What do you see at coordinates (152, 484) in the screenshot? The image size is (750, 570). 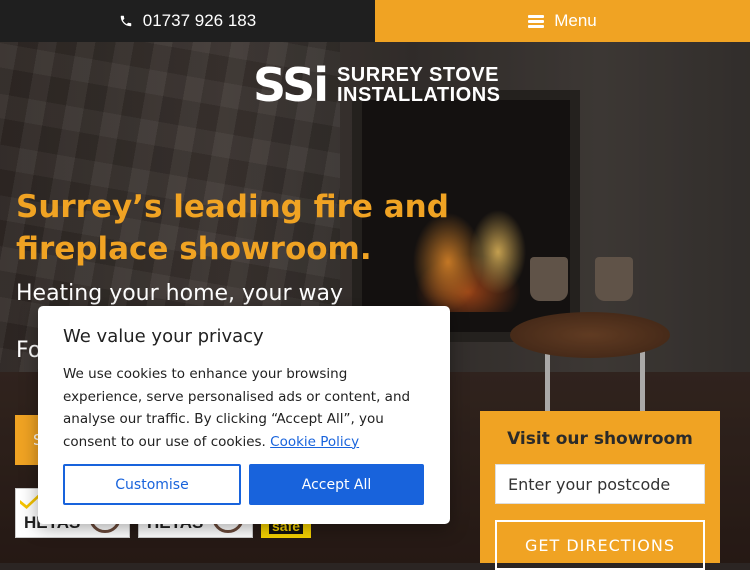 I see `customise-button: Customise` at bounding box center [152, 484].